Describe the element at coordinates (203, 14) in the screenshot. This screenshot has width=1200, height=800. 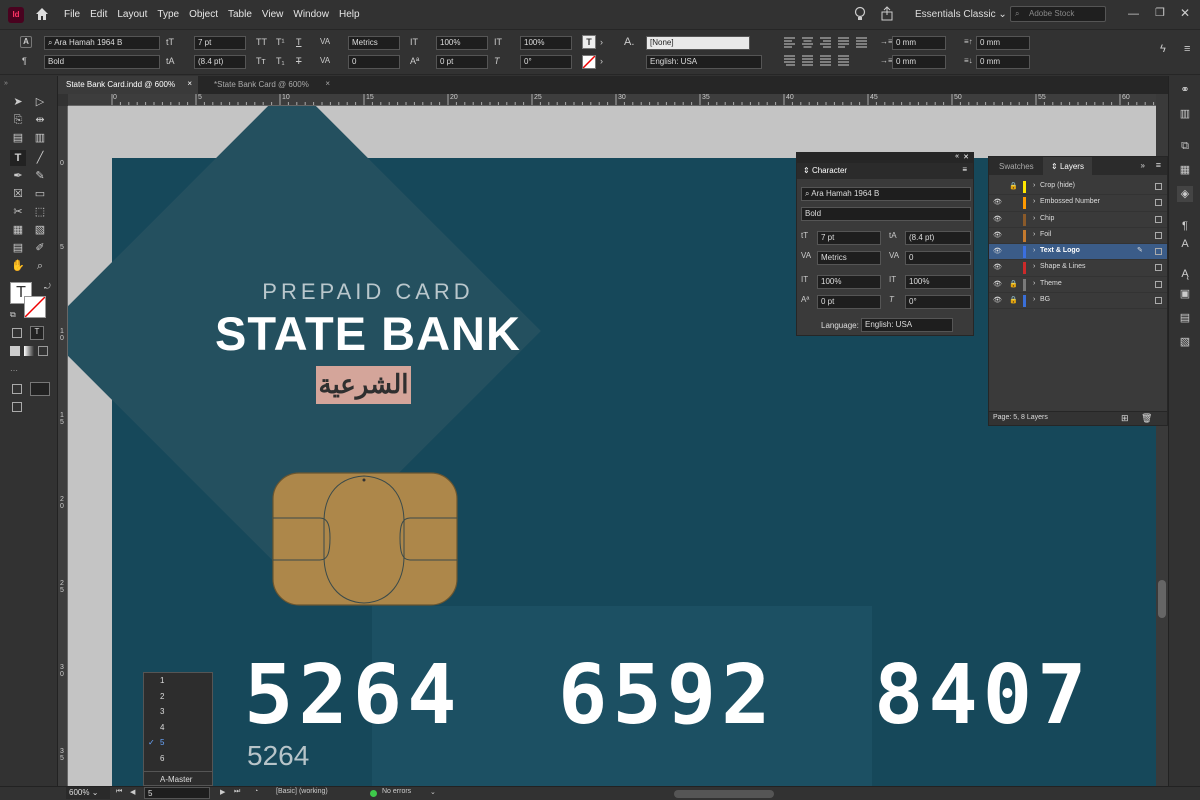
I see `menu-object: Object` at that location.